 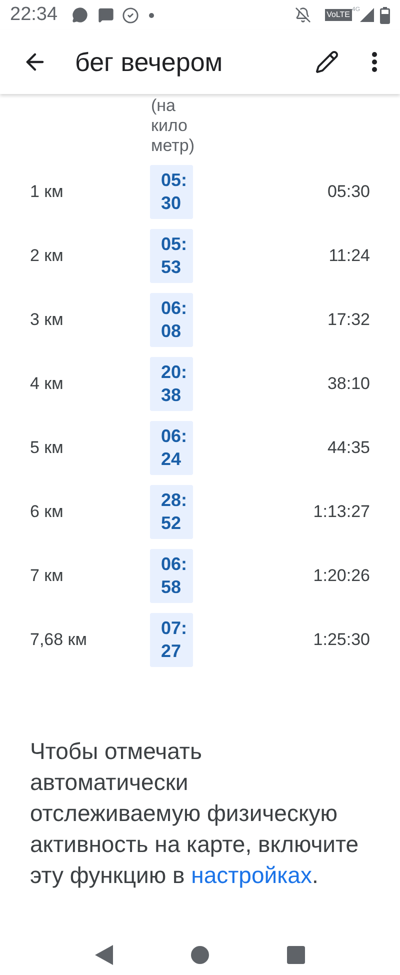 What do you see at coordinates (47, 448) in the screenshot?
I see `distance-cell-text: 5 км` at bounding box center [47, 448].